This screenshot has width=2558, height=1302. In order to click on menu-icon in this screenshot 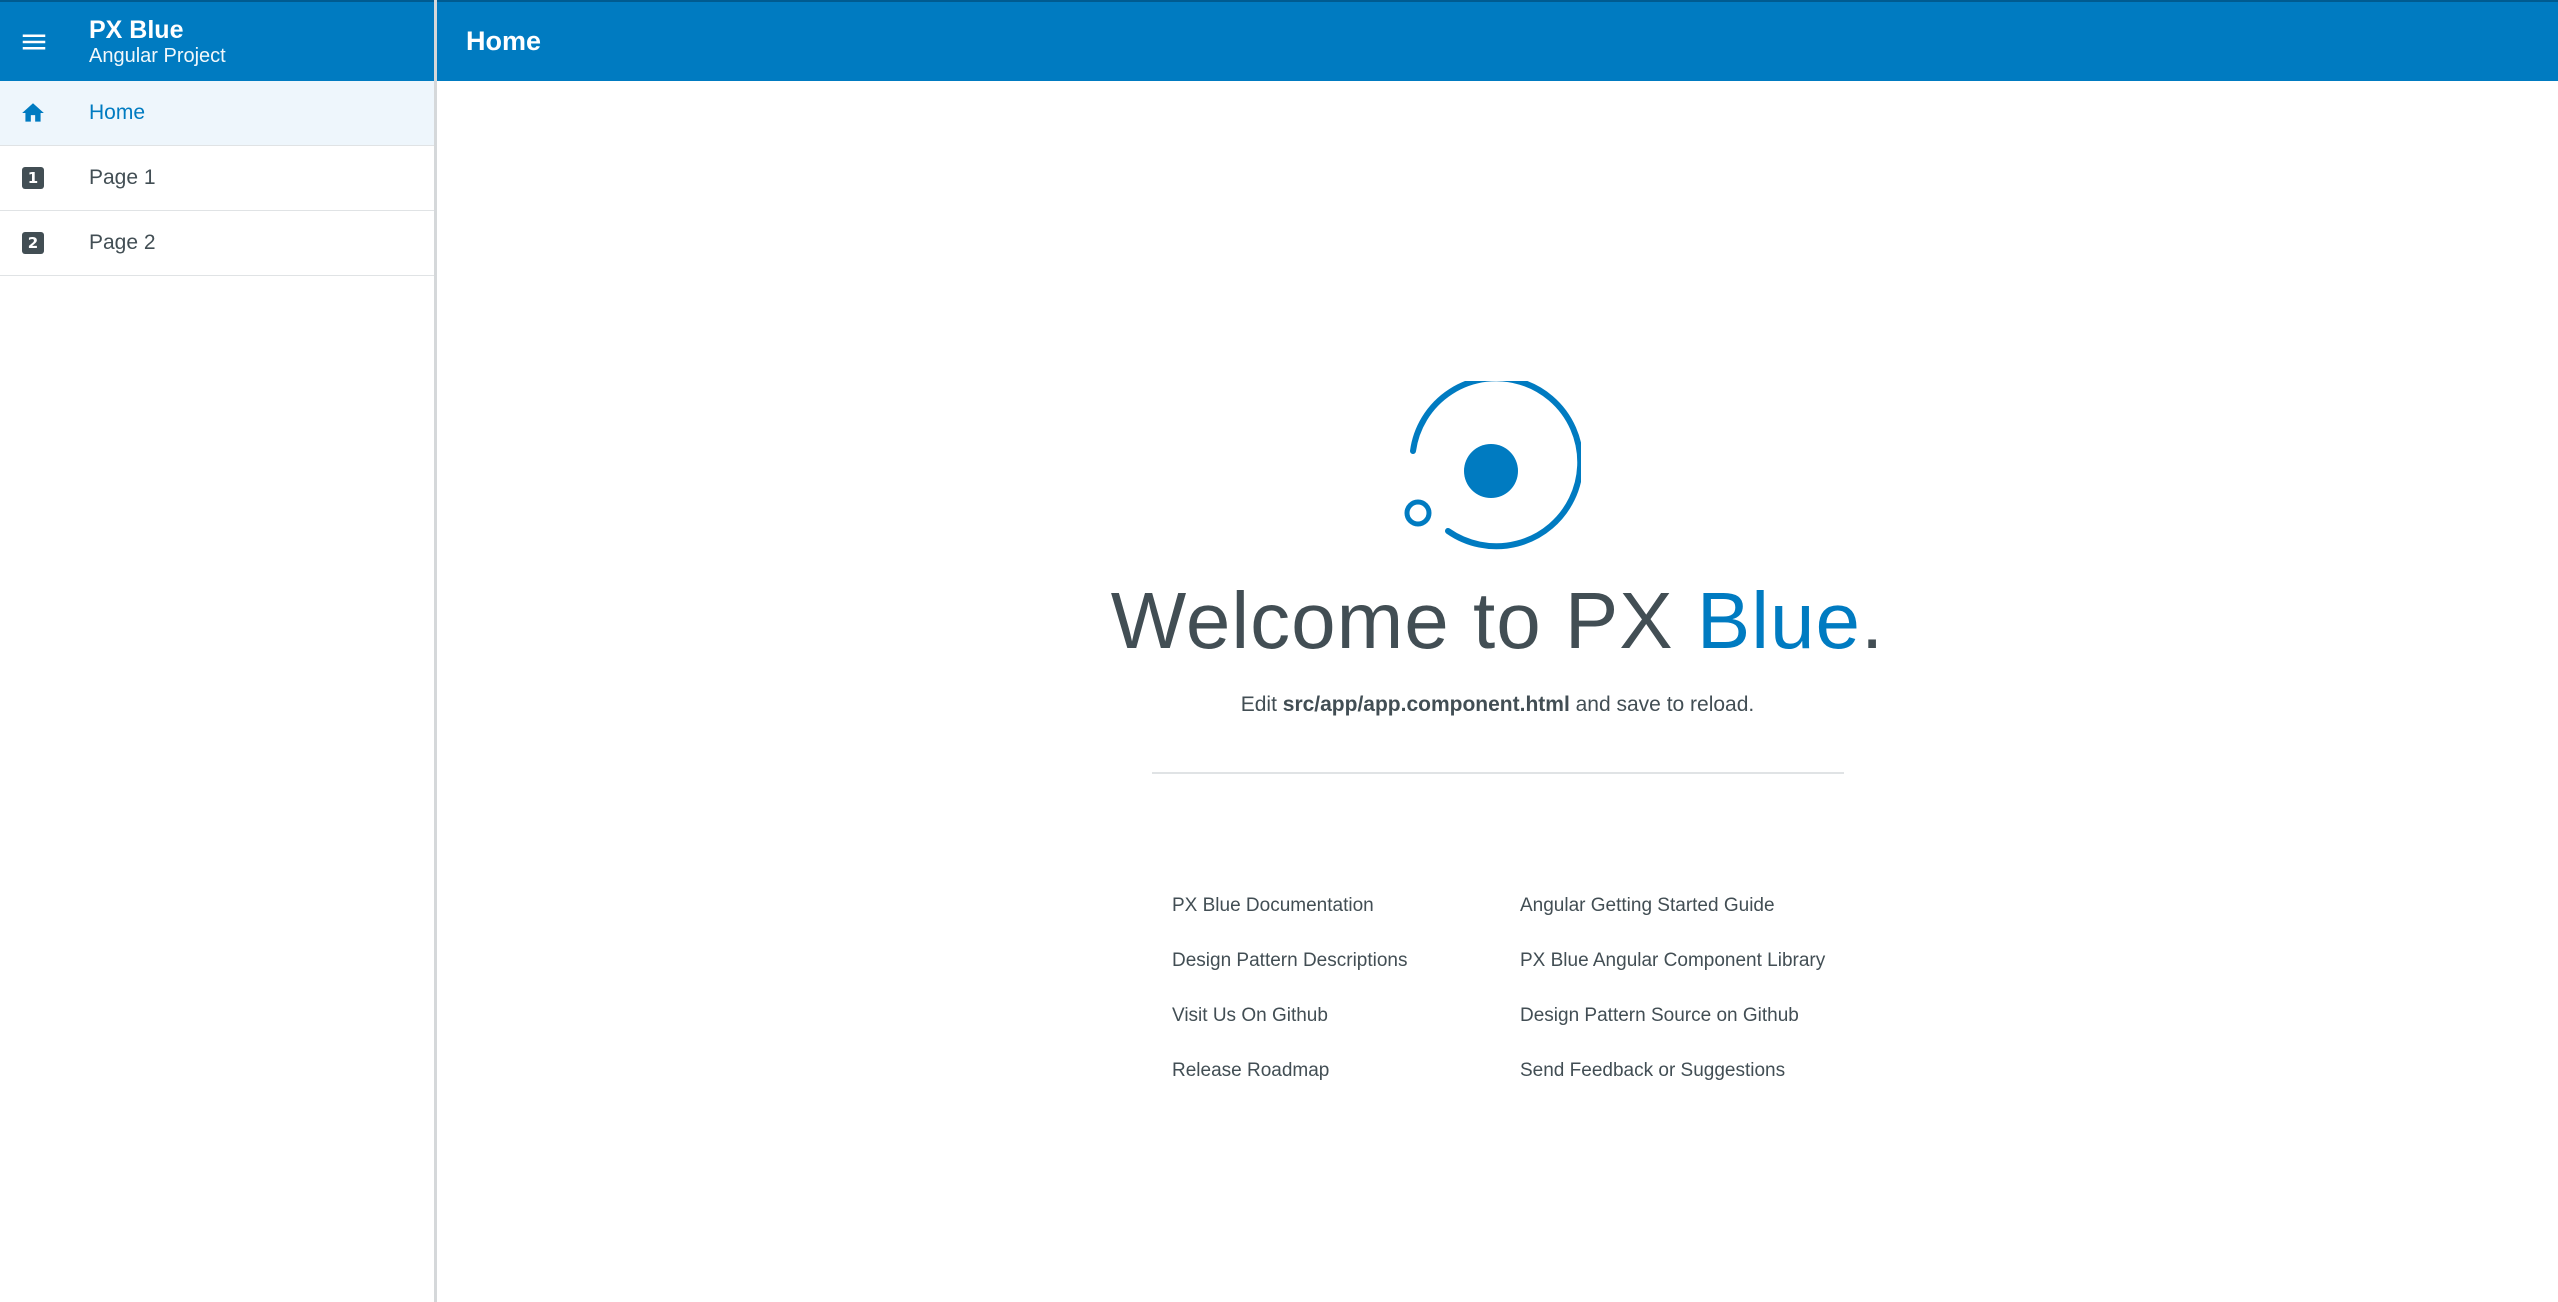, I will do `click(34, 42)`.